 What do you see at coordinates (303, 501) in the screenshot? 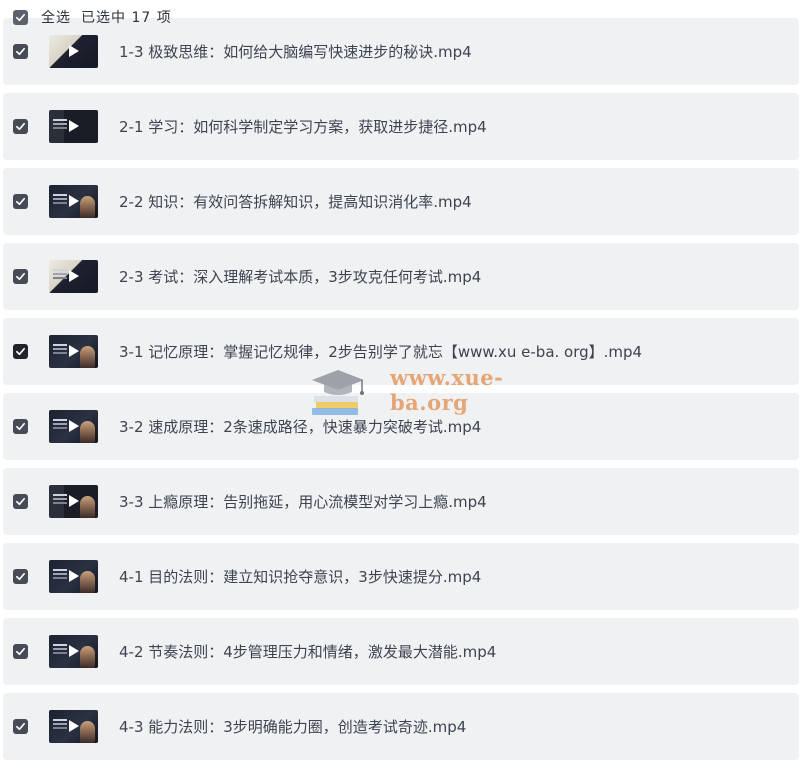
I see `file-name: 3-3 上瘾原理：告别拖延，用心流模型对学习上瘾.mp4` at bounding box center [303, 501].